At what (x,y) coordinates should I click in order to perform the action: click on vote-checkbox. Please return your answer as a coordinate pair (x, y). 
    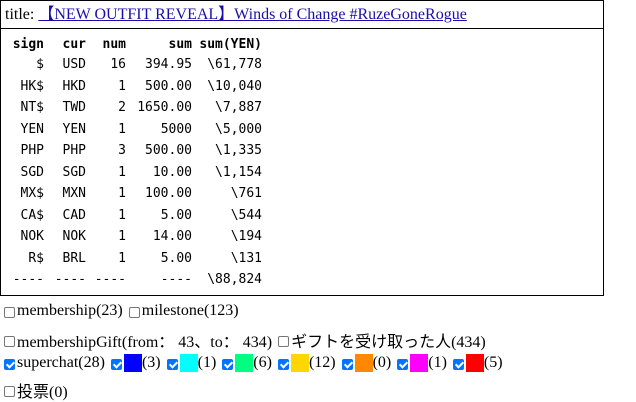
    Looking at the image, I should click on (9, 391).